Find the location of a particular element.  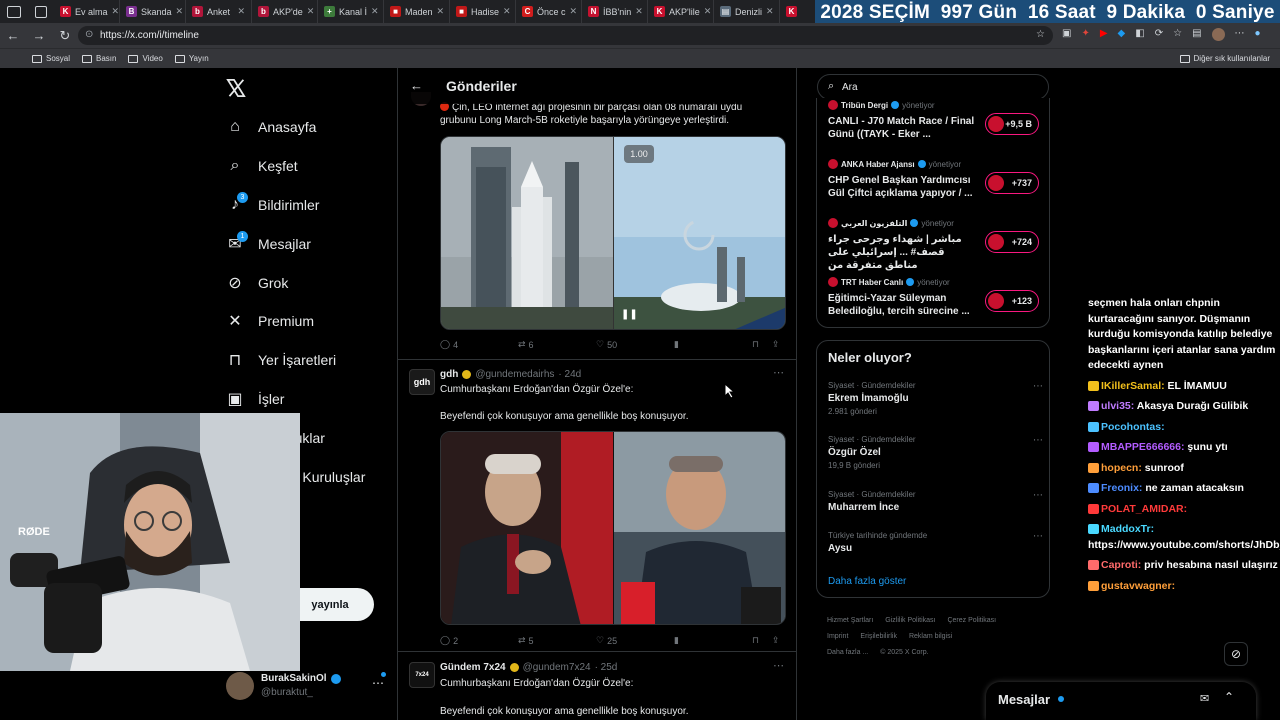

bookmark-folder: Sosyal is located at coordinates (51, 58).